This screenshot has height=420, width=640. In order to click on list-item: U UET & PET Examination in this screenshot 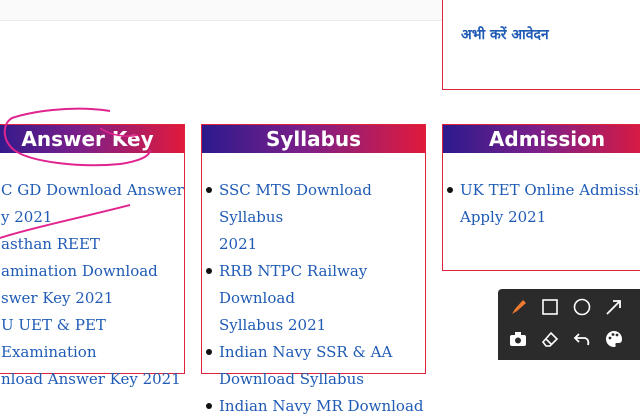, I will do `click(92, 339)`.